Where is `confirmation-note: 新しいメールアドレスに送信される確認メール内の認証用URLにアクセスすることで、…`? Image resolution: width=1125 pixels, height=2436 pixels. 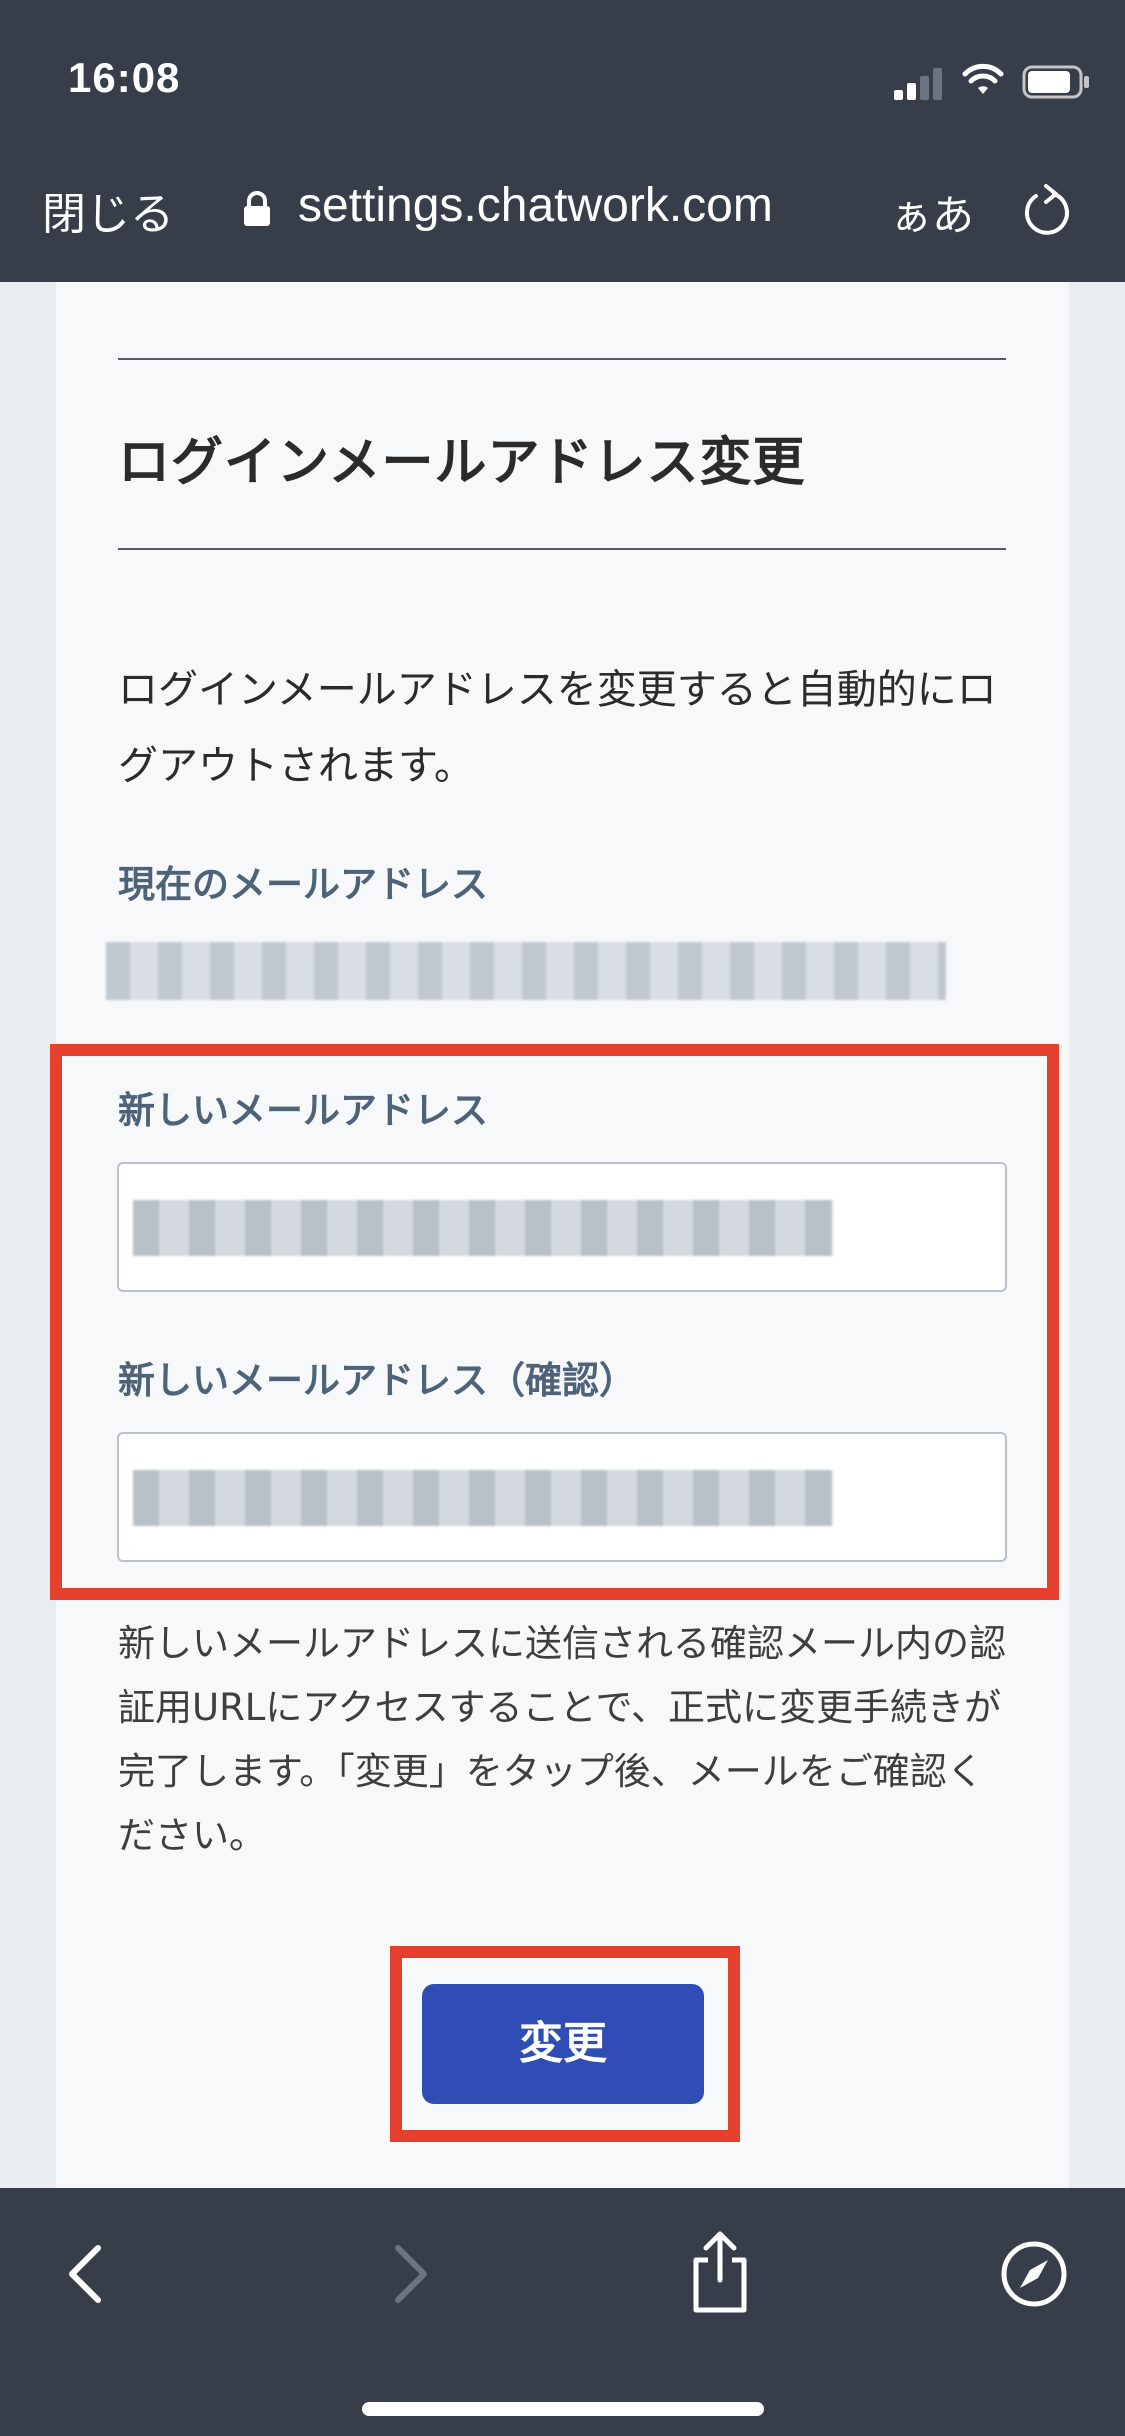 confirmation-note: 新しいメールアドレスに送信される確認メール内の認証用URLにアクセスすることで、… is located at coordinates (562, 1739).